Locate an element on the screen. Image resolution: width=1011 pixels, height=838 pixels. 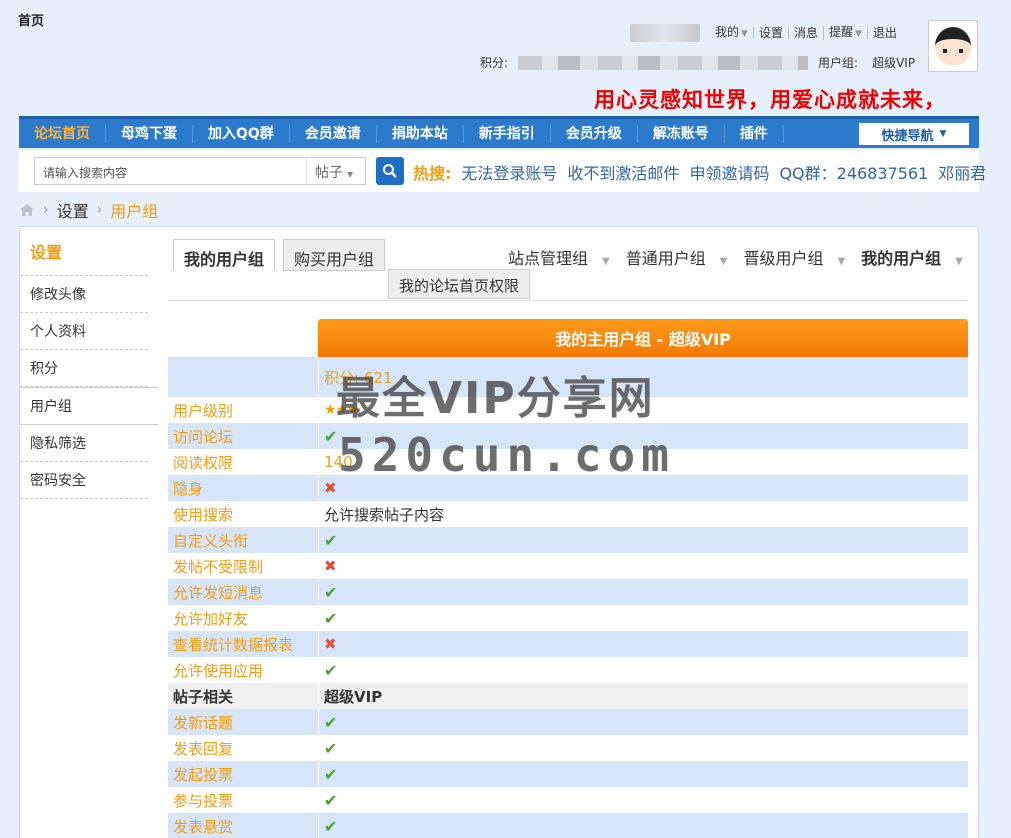
table-row: 访问论坛 ✔ is located at coordinates (568, 436).